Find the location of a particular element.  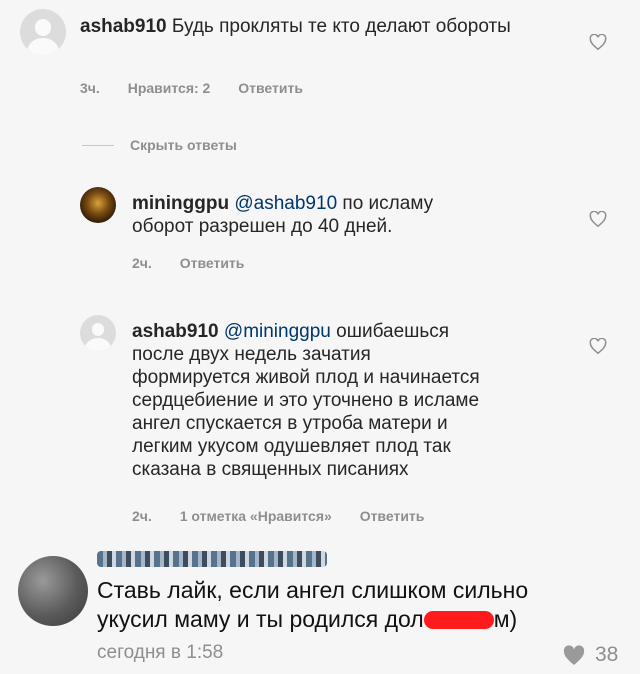

comment-likes-link: Нравится: 2 is located at coordinates (169, 88).